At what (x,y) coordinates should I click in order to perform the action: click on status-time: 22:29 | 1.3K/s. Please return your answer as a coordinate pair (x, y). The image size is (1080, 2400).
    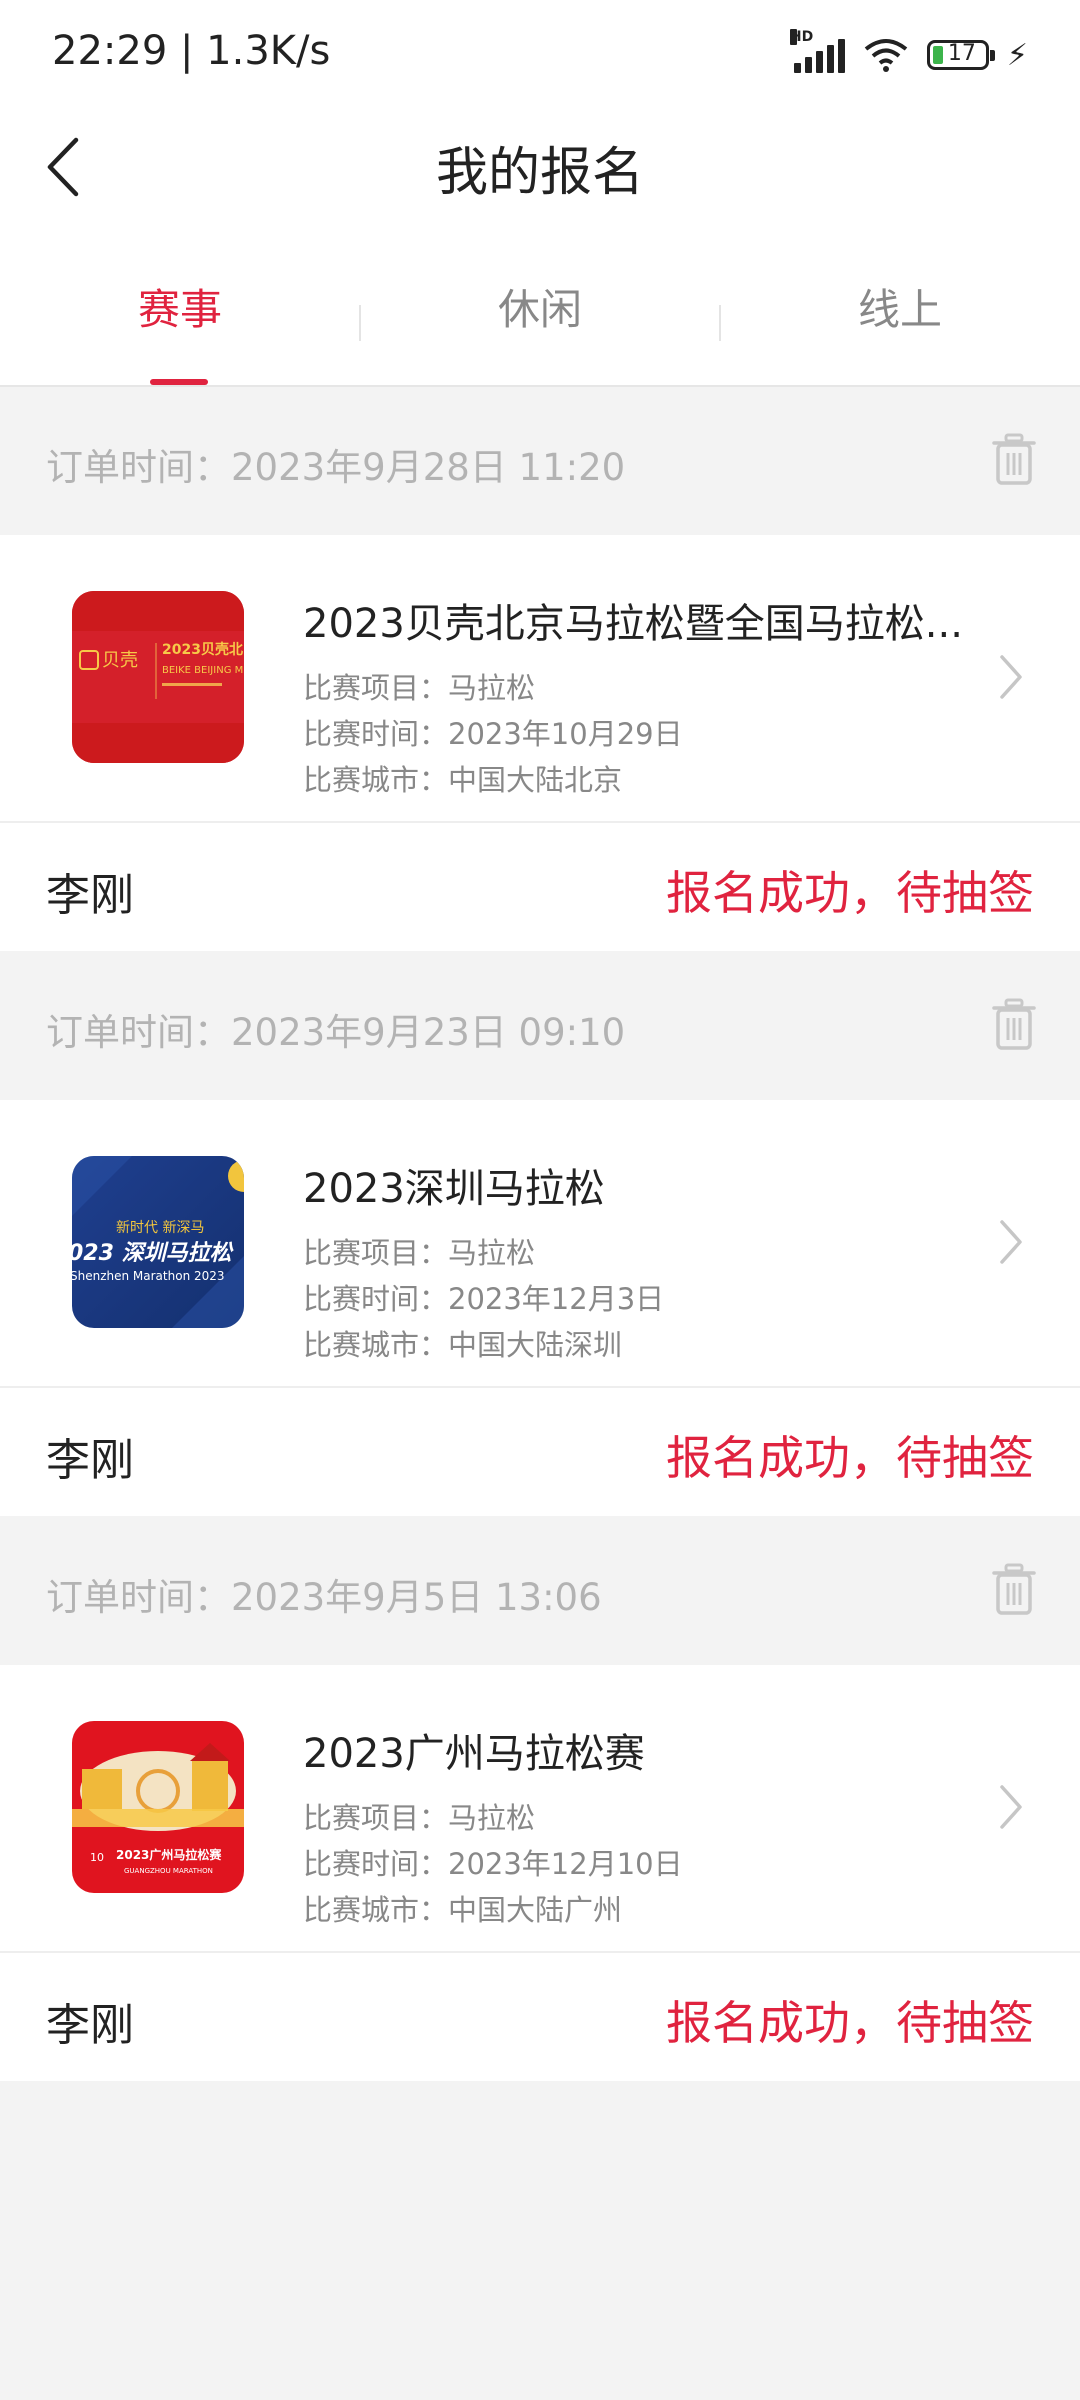
    Looking at the image, I should click on (191, 51).